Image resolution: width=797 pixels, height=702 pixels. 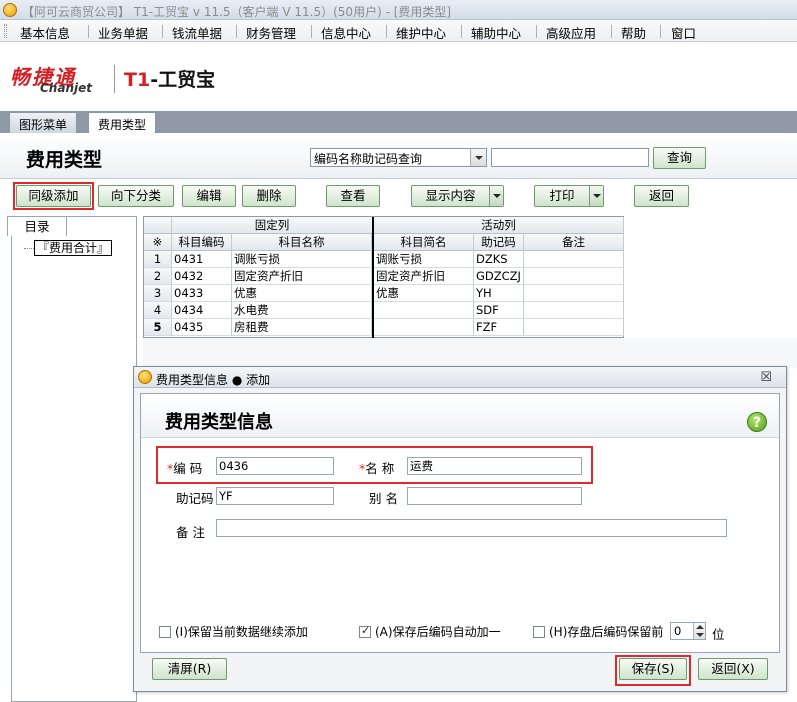 I want to click on alias-label: 别 名, so click(x=383, y=498).